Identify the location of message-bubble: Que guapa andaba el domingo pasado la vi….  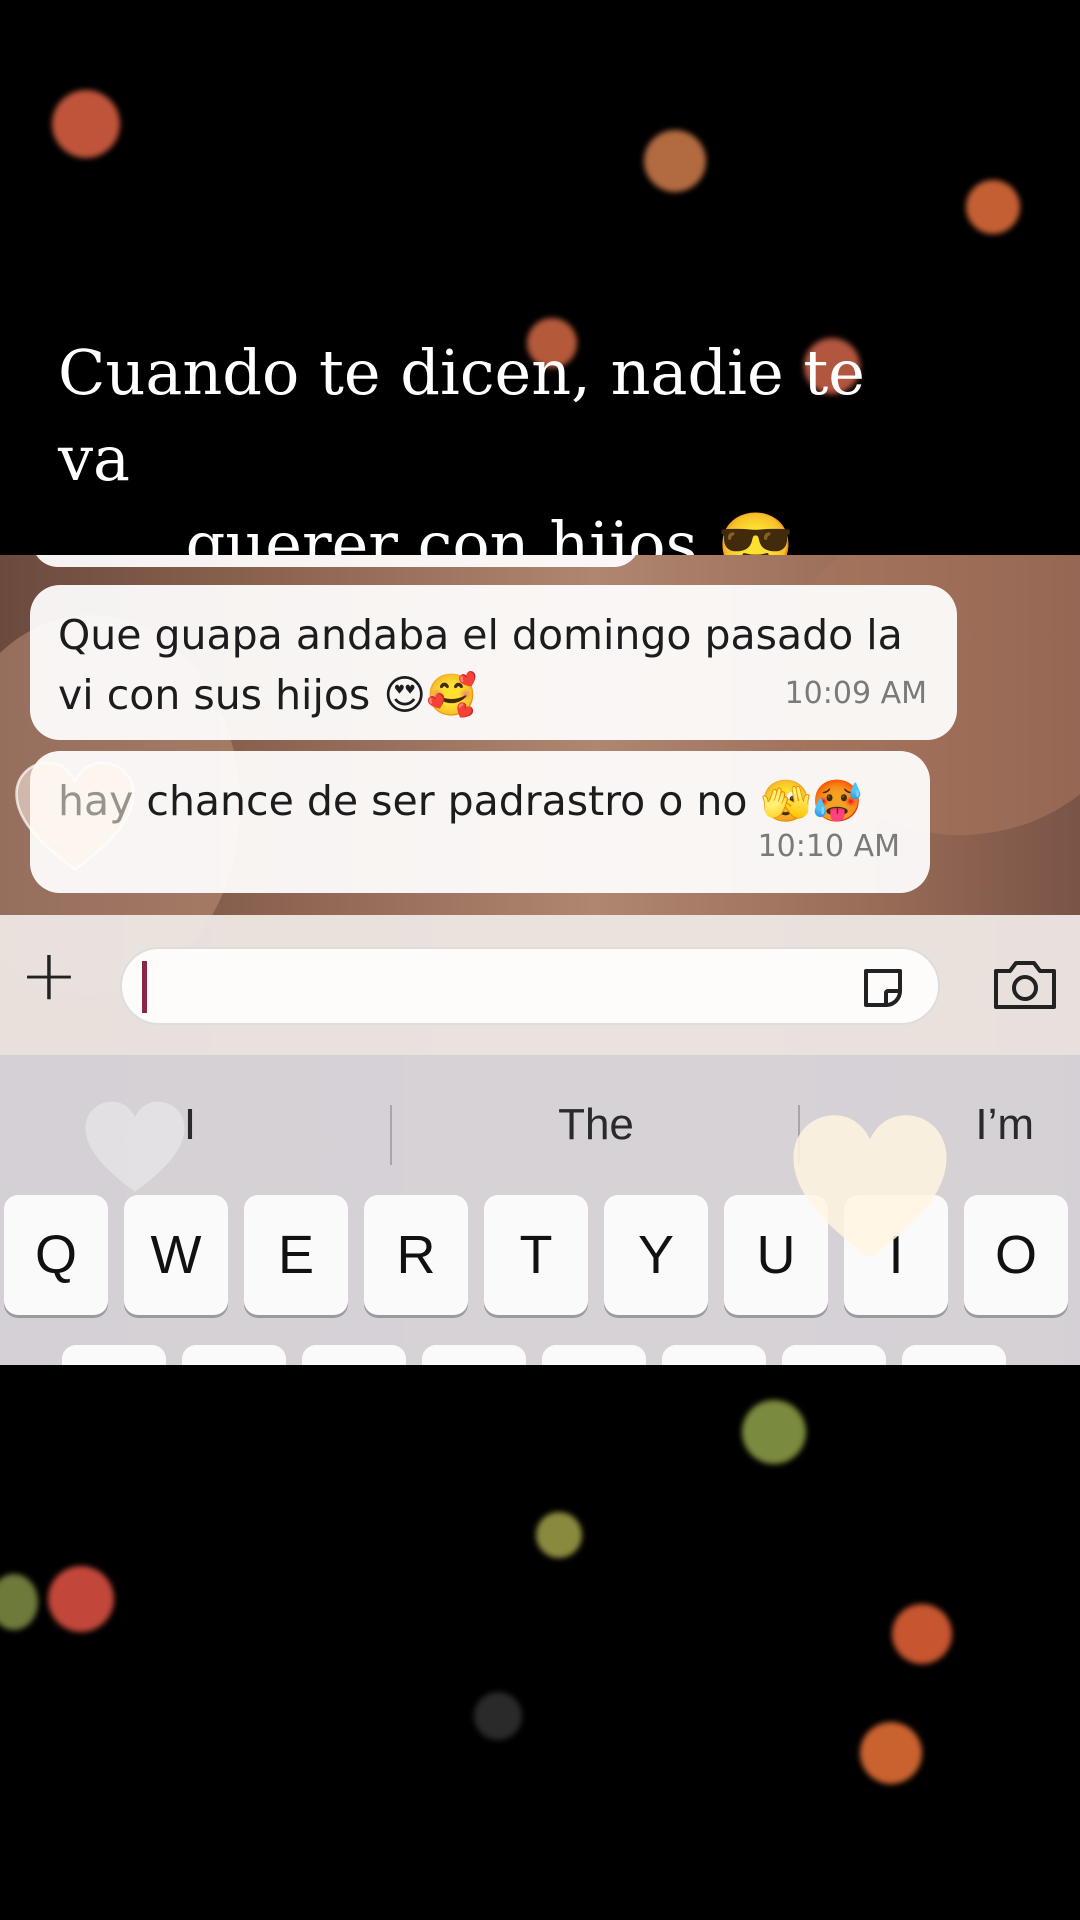
(493, 662).